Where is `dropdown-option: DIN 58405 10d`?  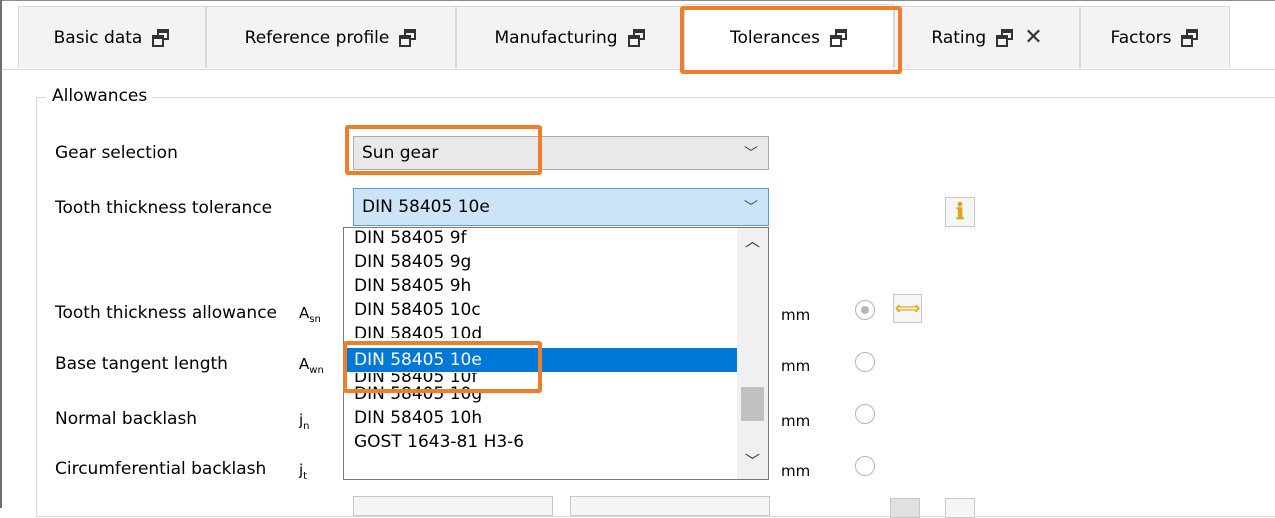
dropdown-option: DIN 58405 10d is located at coordinates (418, 331).